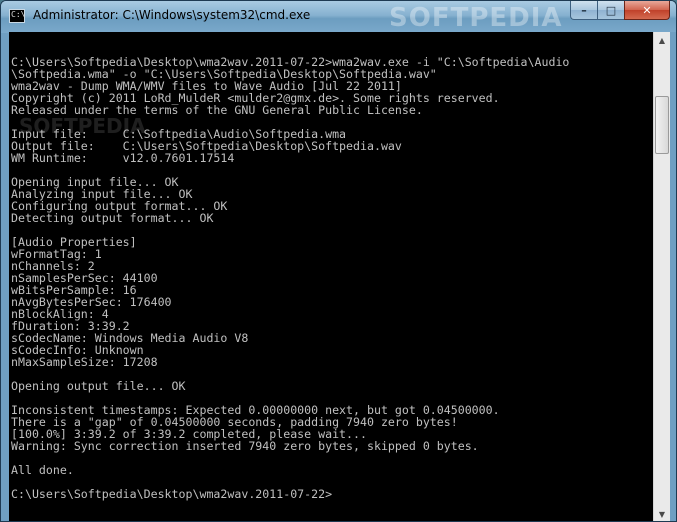  I want to click on cmd-icon: C:\, so click(17, 16).